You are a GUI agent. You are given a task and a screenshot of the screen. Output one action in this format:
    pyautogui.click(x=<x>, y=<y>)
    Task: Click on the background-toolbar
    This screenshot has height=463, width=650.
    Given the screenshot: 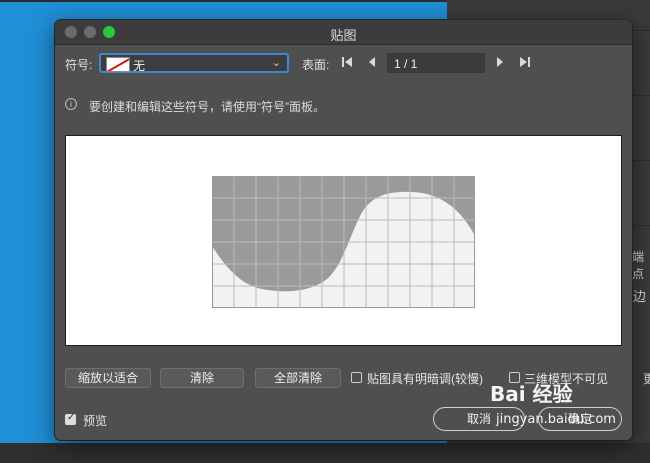 What is the action you would take?
    pyautogui.click(x=223, y=1)
    